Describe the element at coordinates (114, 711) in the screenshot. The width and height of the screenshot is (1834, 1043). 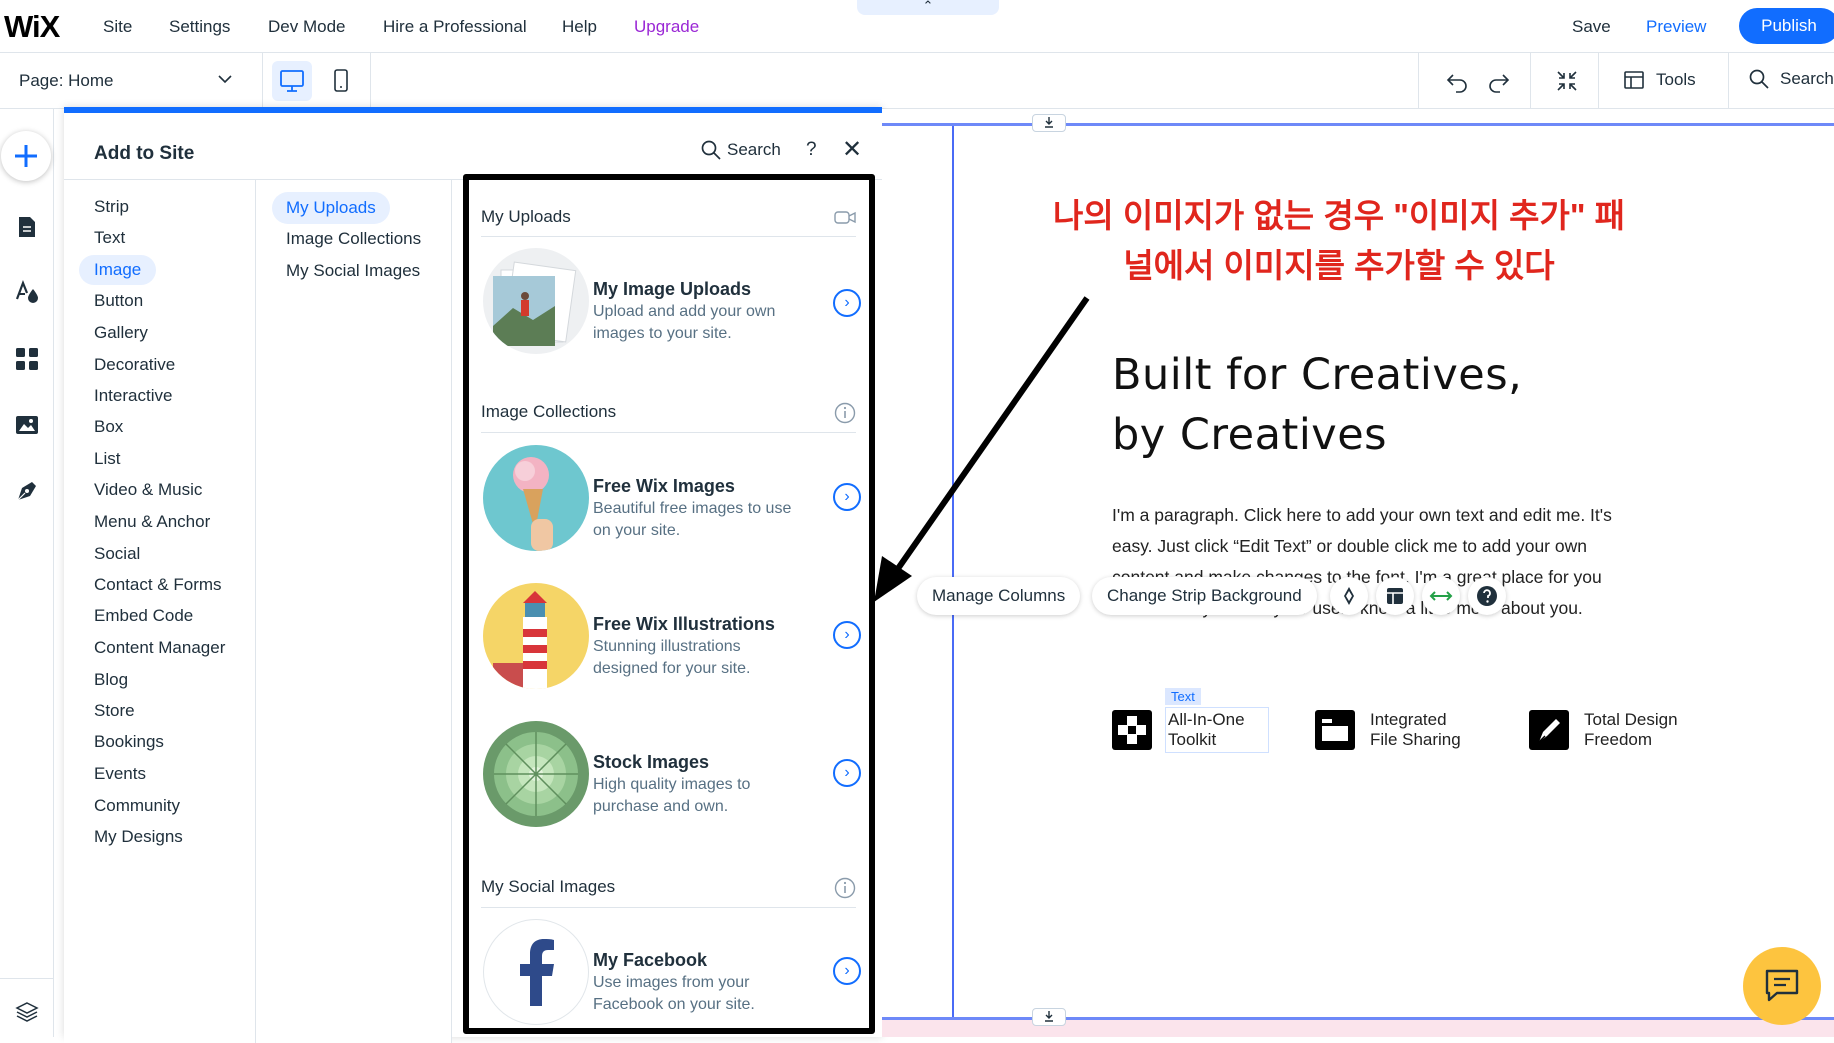
I see `category-store: Store` at that location.